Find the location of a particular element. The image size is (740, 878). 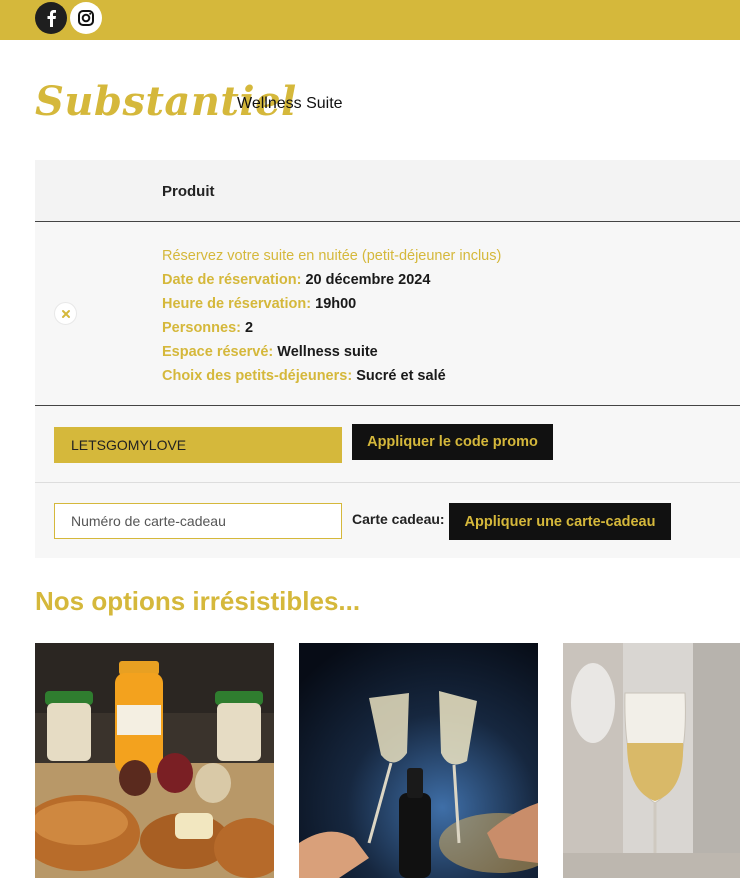

apply-gift-card-button: Appliquer une carte-cadeau is located at coordinates (560, 521).